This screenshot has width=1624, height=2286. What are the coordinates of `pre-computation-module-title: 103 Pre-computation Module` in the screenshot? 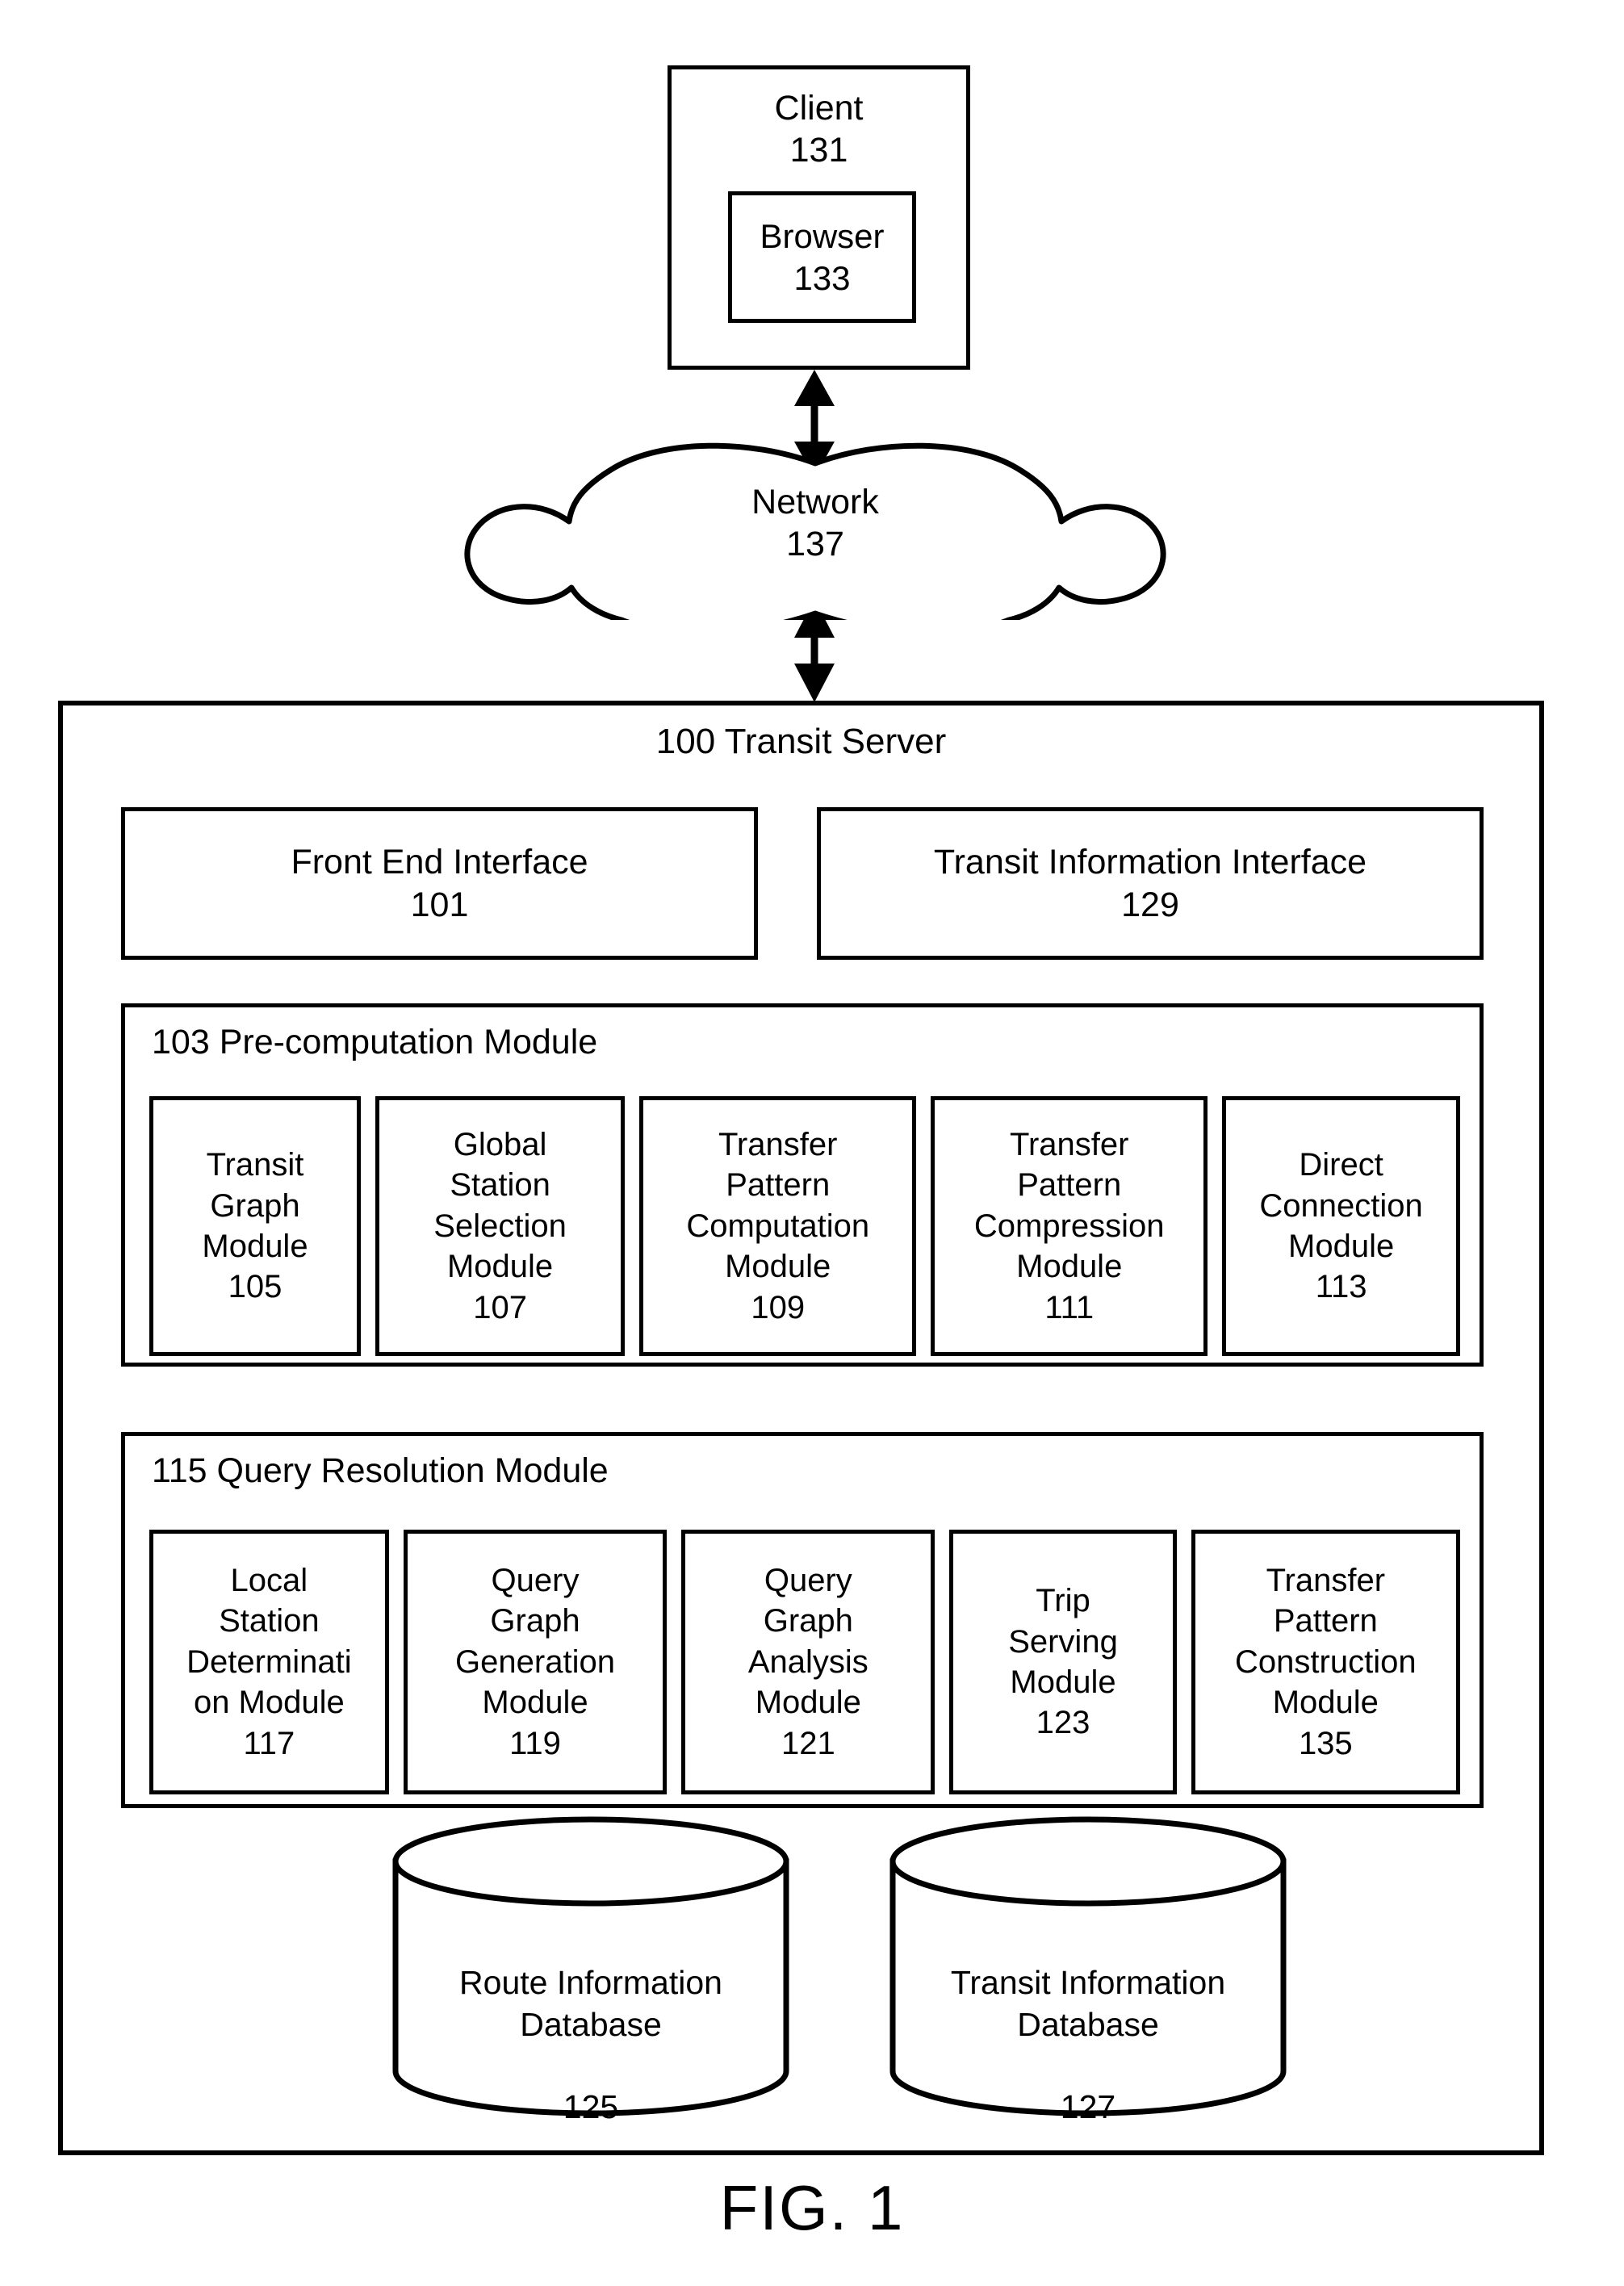 It's located at (375, 1042).